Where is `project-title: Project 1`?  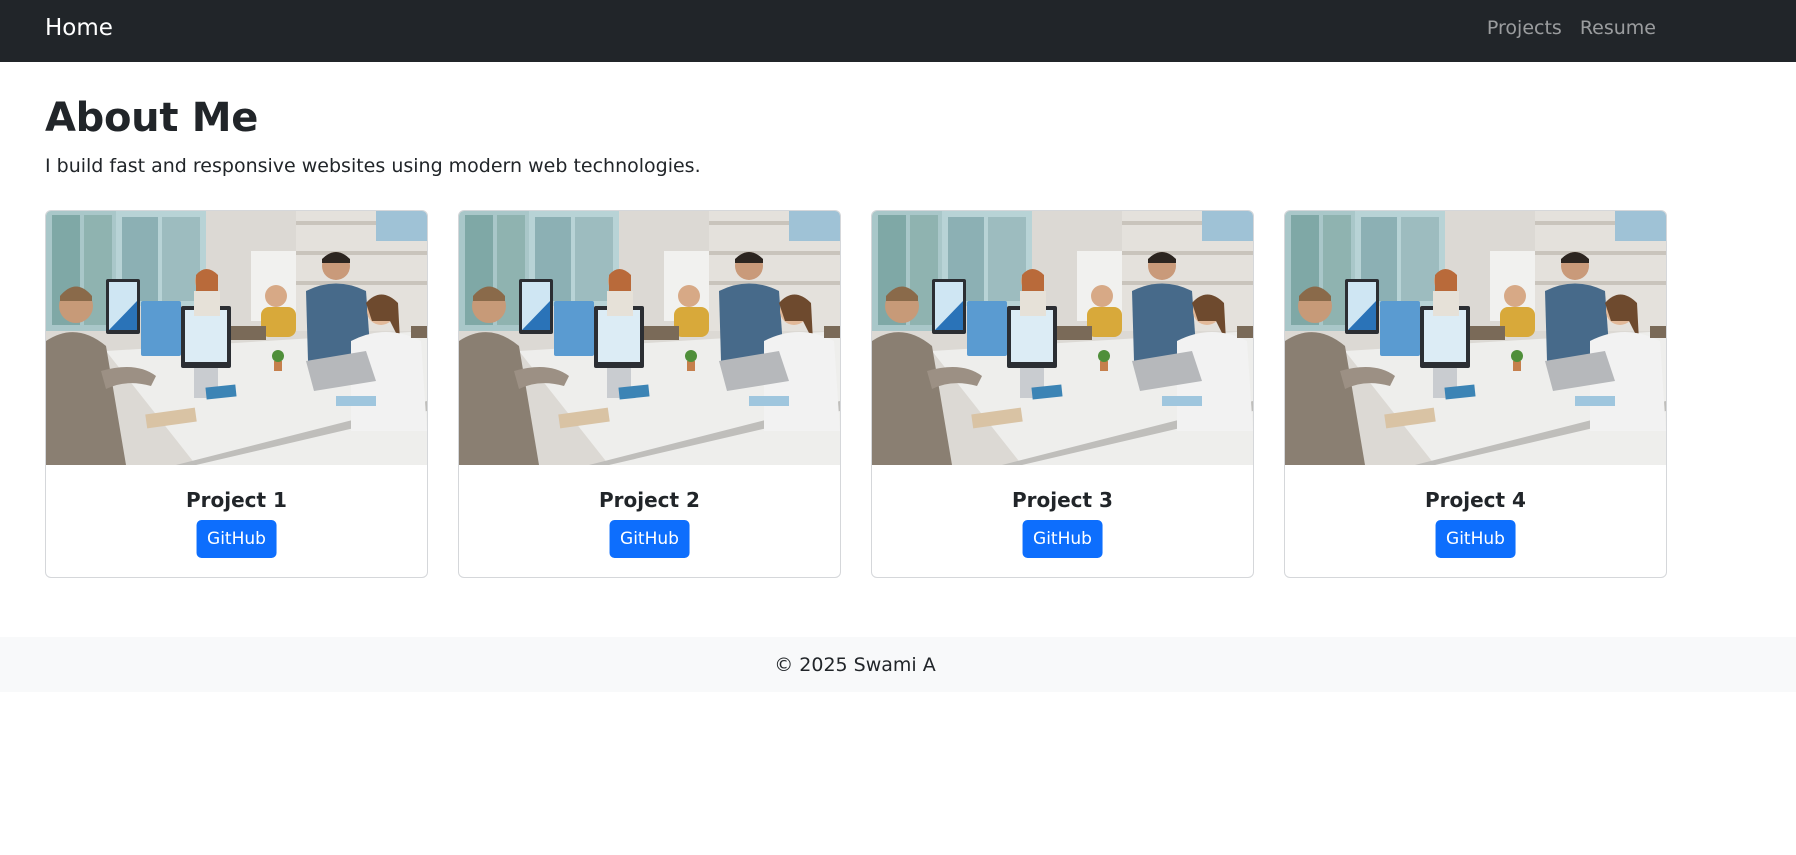 project-title: Project 1 is located at coordinates (236, 500).